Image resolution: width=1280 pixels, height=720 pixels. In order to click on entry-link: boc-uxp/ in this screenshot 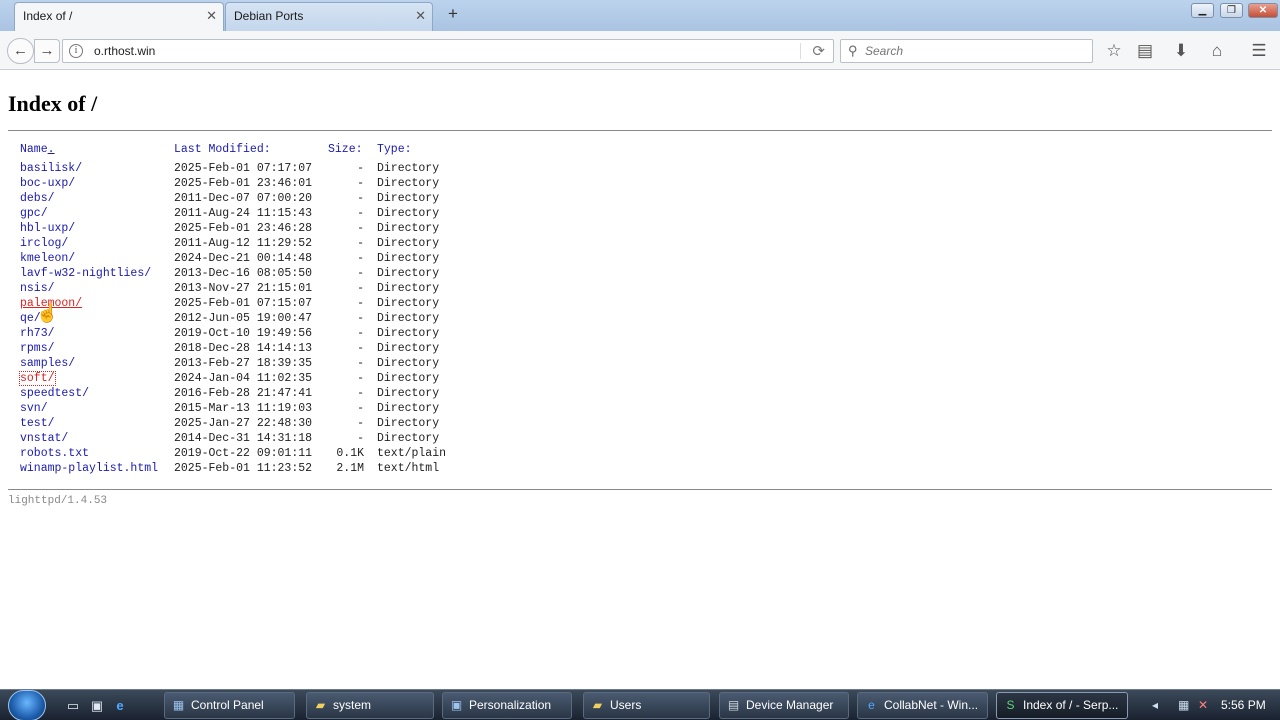, I will do `click(47, 183)`.